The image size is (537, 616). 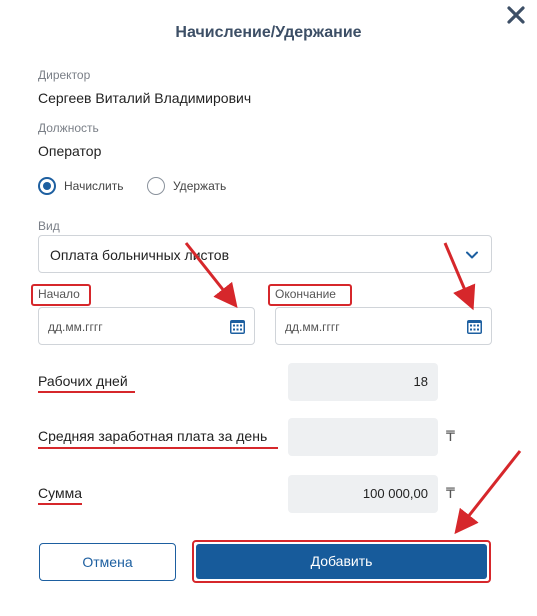 I want to click on sum-label: Сумма, so click(x=60, y=493).